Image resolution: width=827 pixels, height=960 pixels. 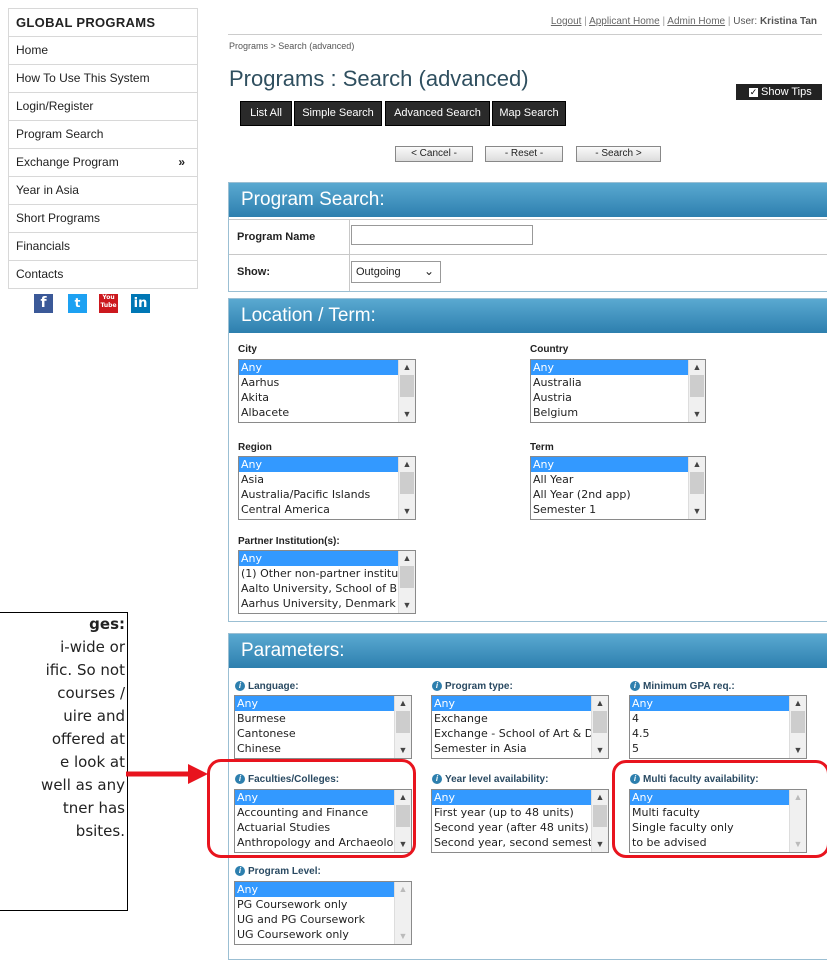 What do you see at coordinates (511, 748) in the screenshot?
I see `list-option: Semester in Asia` at bounding box center [511, 748].